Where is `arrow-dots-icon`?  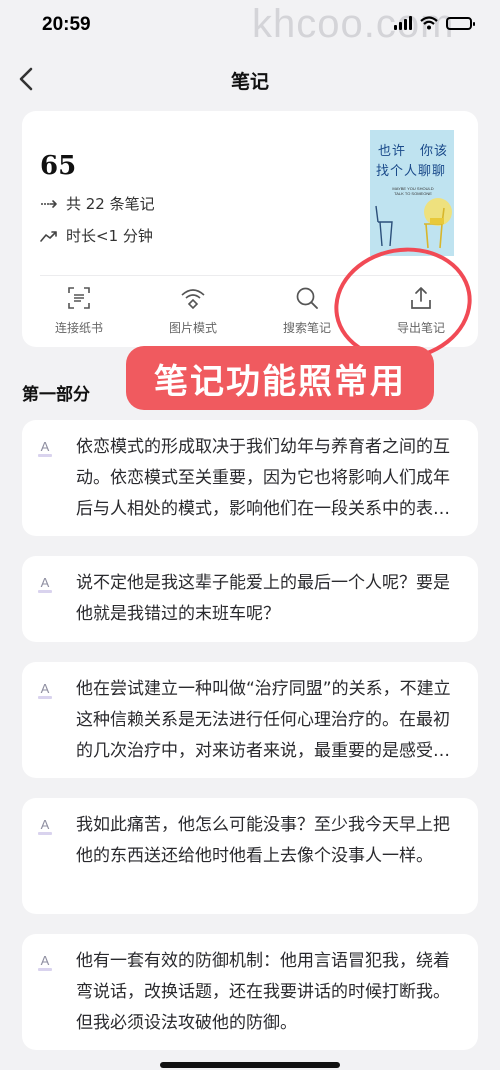
arrow-dots-icon is located at coordinates (49, 203).